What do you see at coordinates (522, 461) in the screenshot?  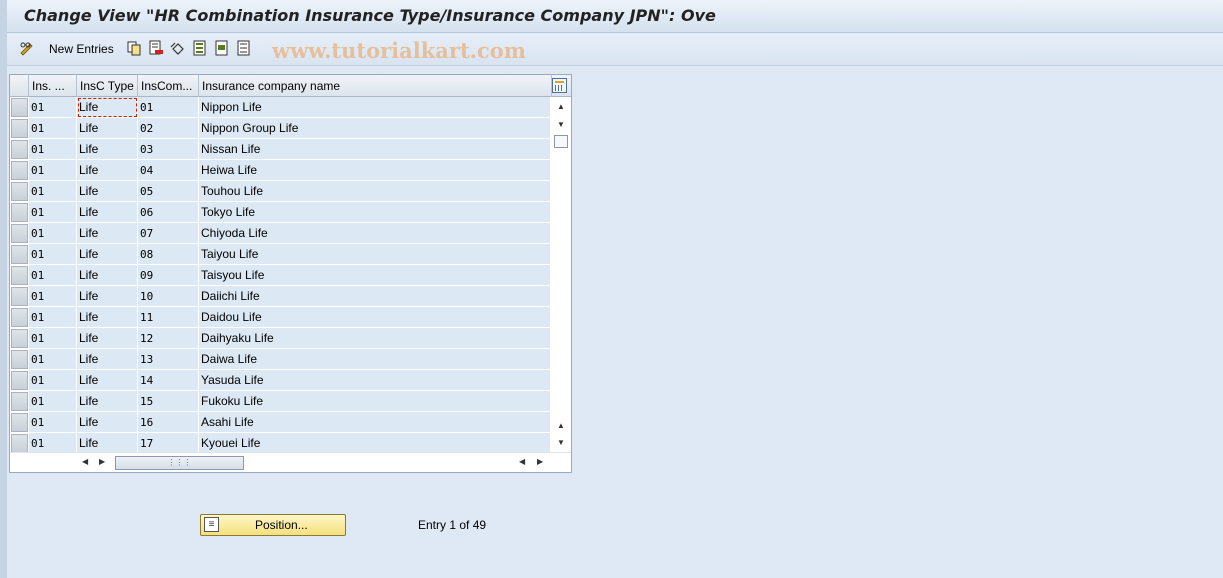 I see `scroll-left-end-icon: ◀` at bounding box center [522, 461].